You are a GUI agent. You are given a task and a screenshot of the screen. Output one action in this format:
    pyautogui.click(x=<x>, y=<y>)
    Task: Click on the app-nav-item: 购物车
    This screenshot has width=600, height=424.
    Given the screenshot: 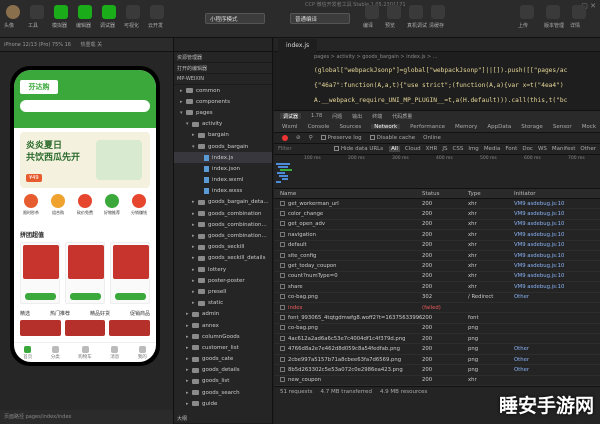 What is the action you would take?
    pyautogui.click(x=85, y=352)
    